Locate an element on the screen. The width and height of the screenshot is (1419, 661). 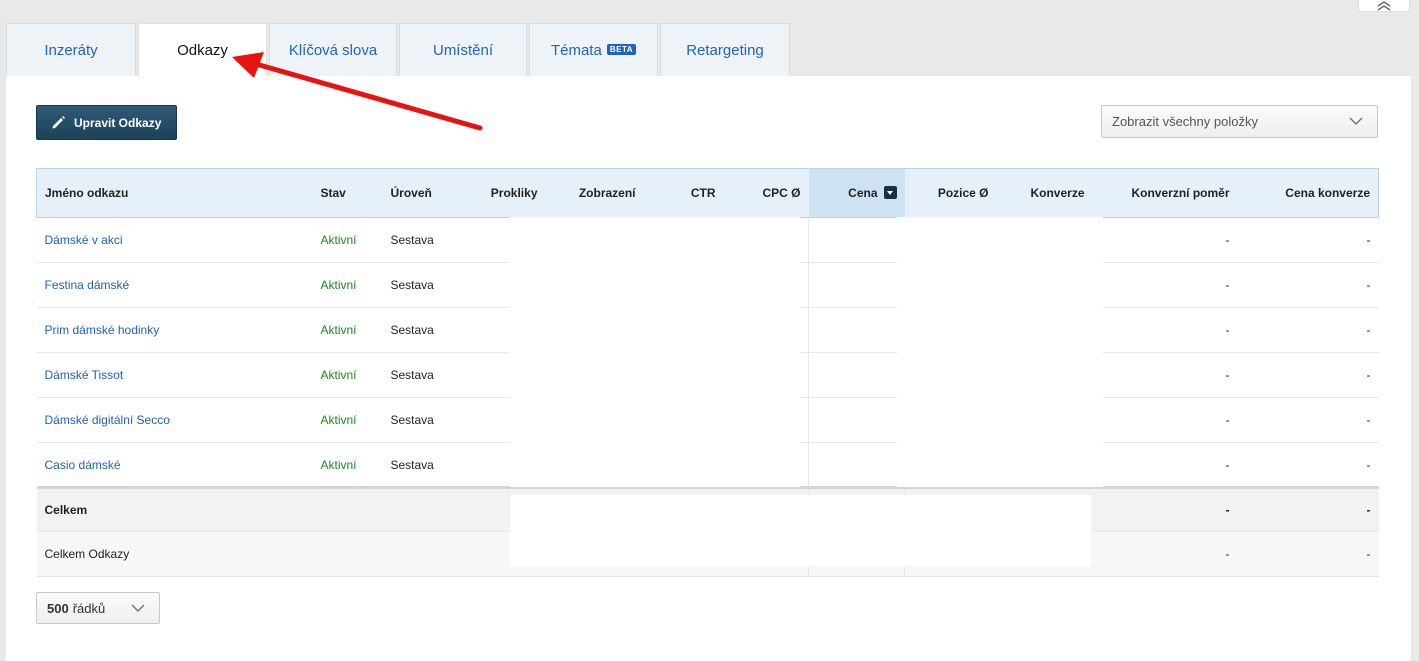
tab-label: Inzeráty is located at coordinates (71, 50).